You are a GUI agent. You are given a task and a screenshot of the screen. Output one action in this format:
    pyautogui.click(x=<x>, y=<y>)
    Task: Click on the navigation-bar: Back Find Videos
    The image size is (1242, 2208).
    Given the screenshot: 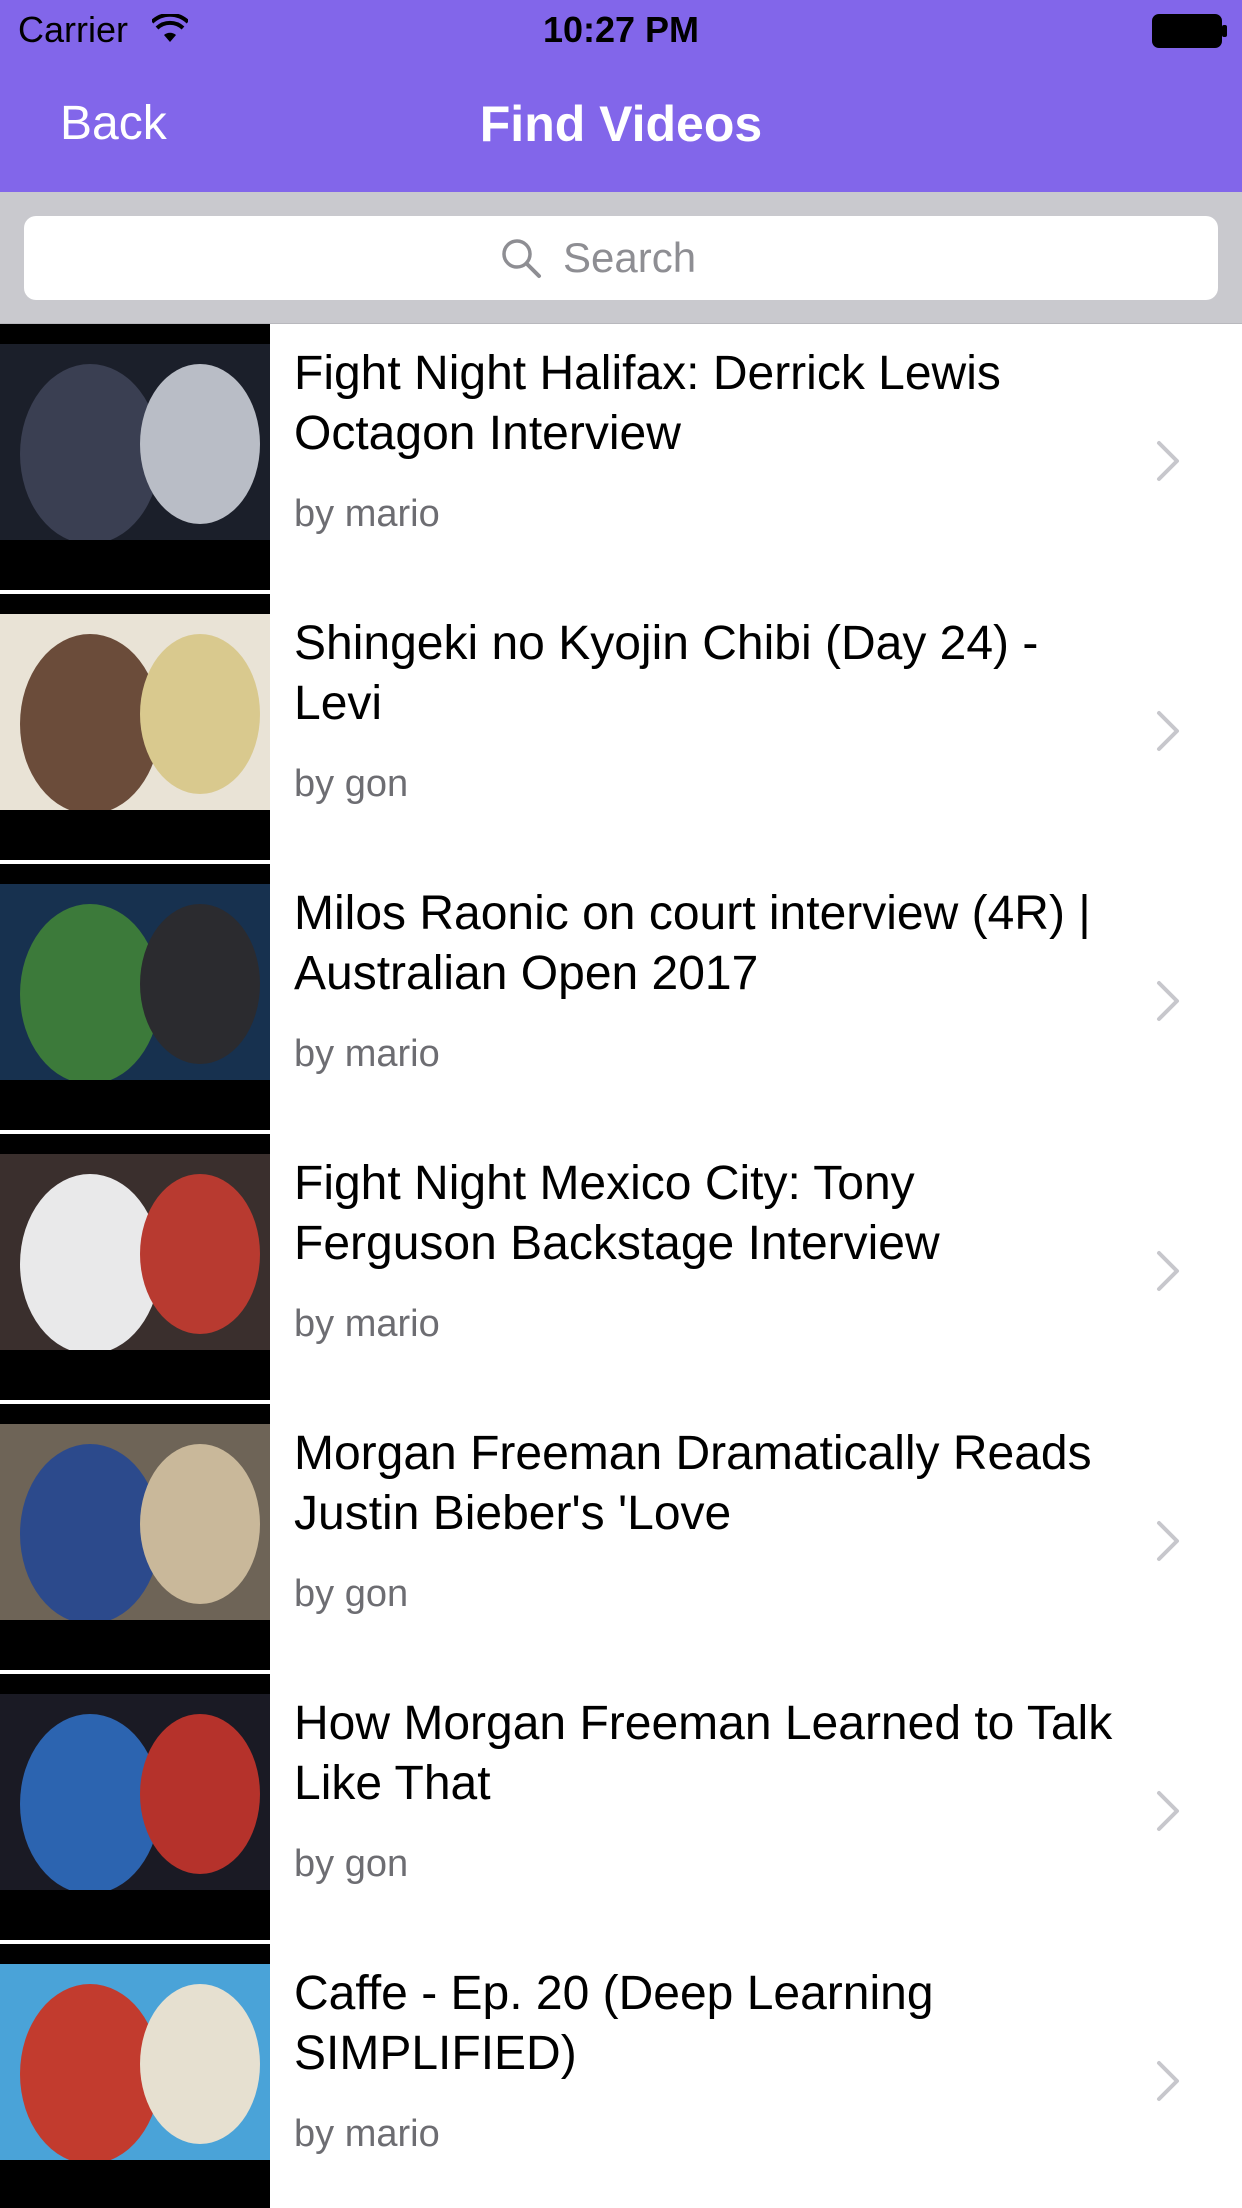 What is the action you would take?
    pyautogui.click(x=621, y=126)
    